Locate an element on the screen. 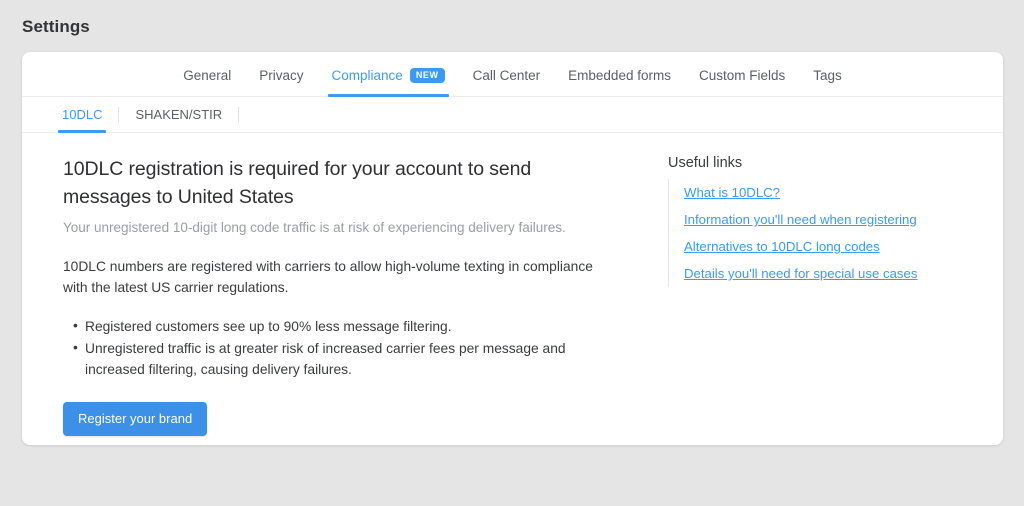 The image size is (1024, 506). tab-compliance: Compliance NEW is located at coordinates (388, 75).